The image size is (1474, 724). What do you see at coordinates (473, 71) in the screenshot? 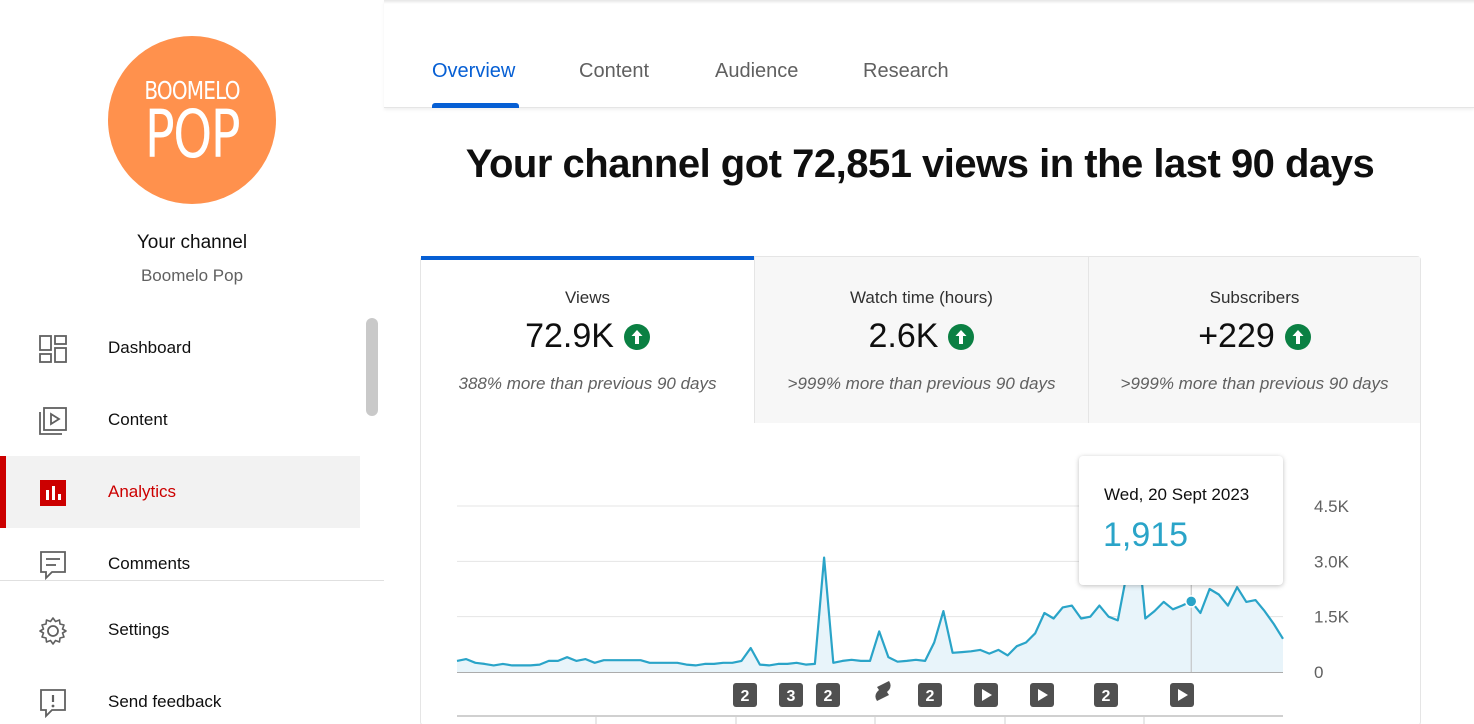
I see `tab-overview: Overview` at bounding box center [473, 71].